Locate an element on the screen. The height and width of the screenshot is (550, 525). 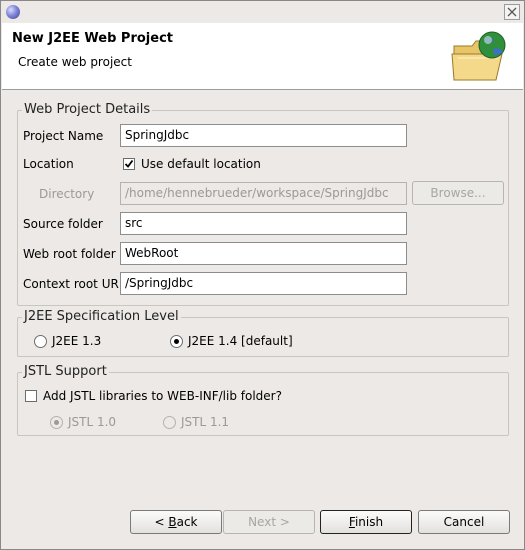
group-title: Web Project Details is located at coordinates (87, 109).